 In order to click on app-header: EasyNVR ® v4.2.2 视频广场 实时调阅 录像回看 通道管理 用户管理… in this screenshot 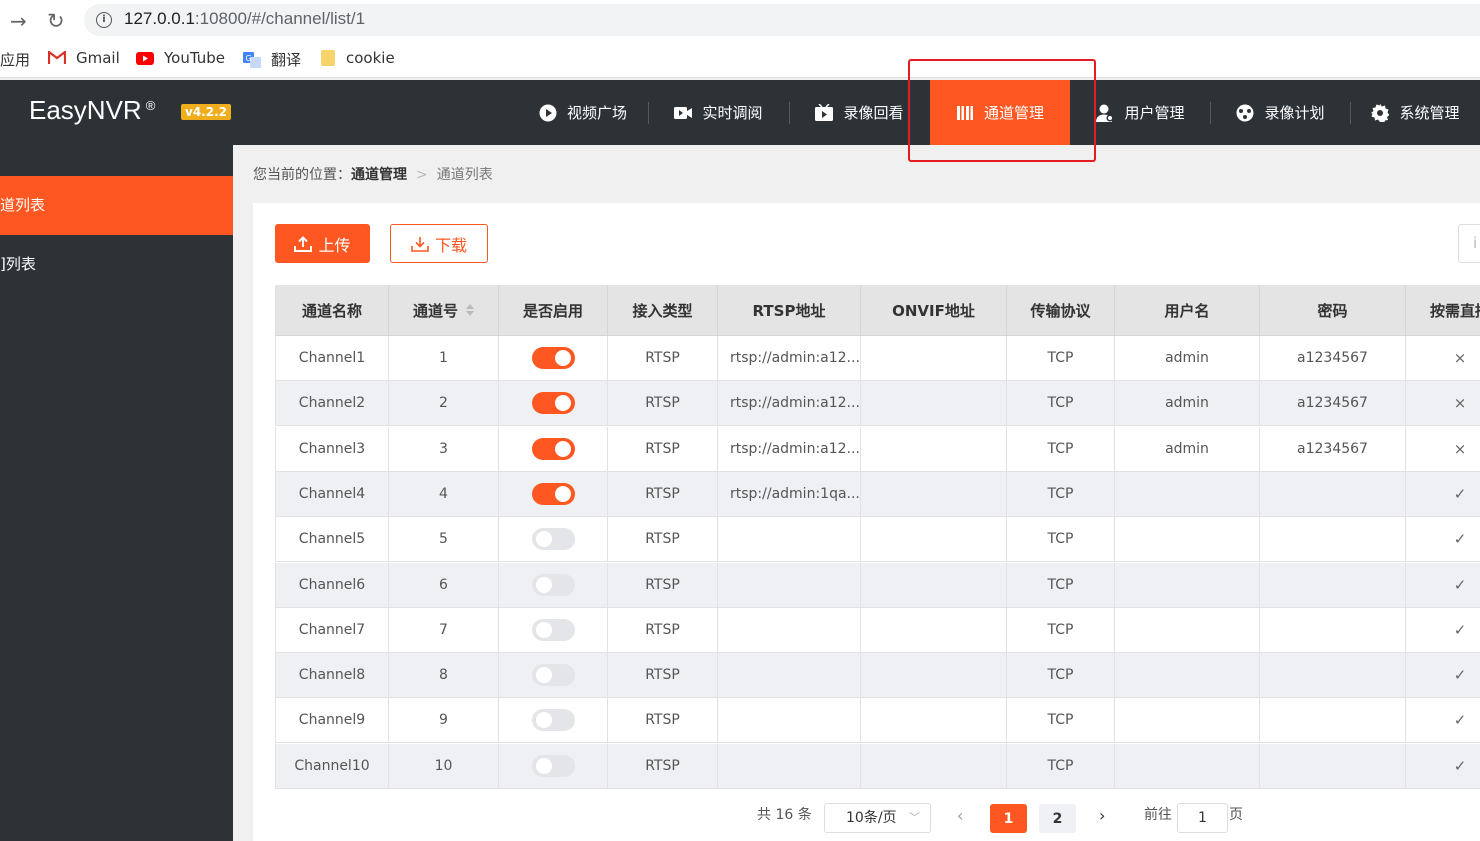, I will do `click(740, 112)`.